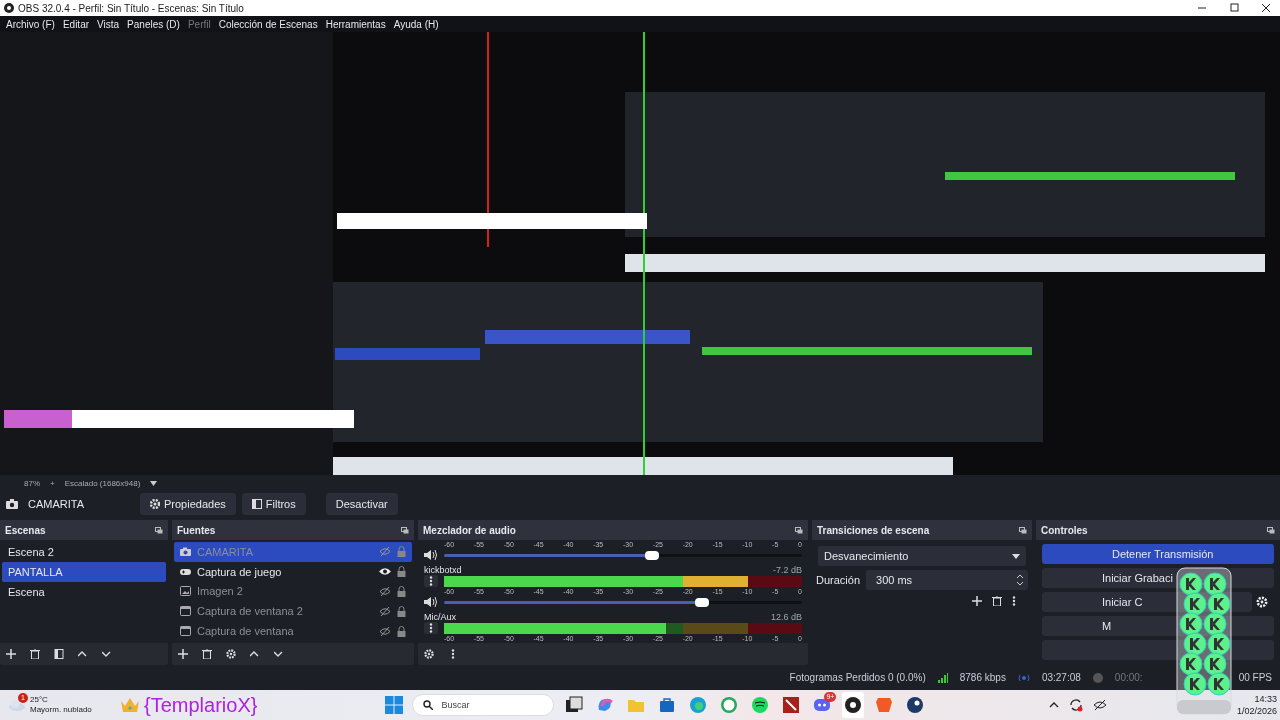  I want to click on duration-label: Duración, so click(838, 580).